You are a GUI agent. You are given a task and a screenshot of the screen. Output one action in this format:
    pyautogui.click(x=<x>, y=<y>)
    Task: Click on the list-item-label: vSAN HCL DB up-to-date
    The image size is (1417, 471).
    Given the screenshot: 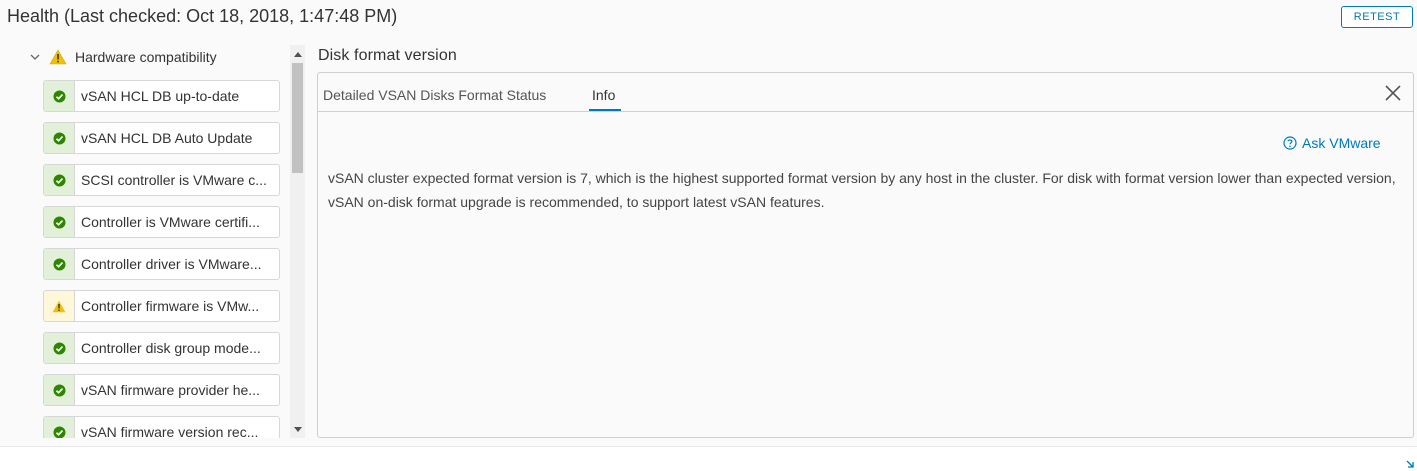 What is the action you would take?
    pyautogui.click(x=160, y=96)
    